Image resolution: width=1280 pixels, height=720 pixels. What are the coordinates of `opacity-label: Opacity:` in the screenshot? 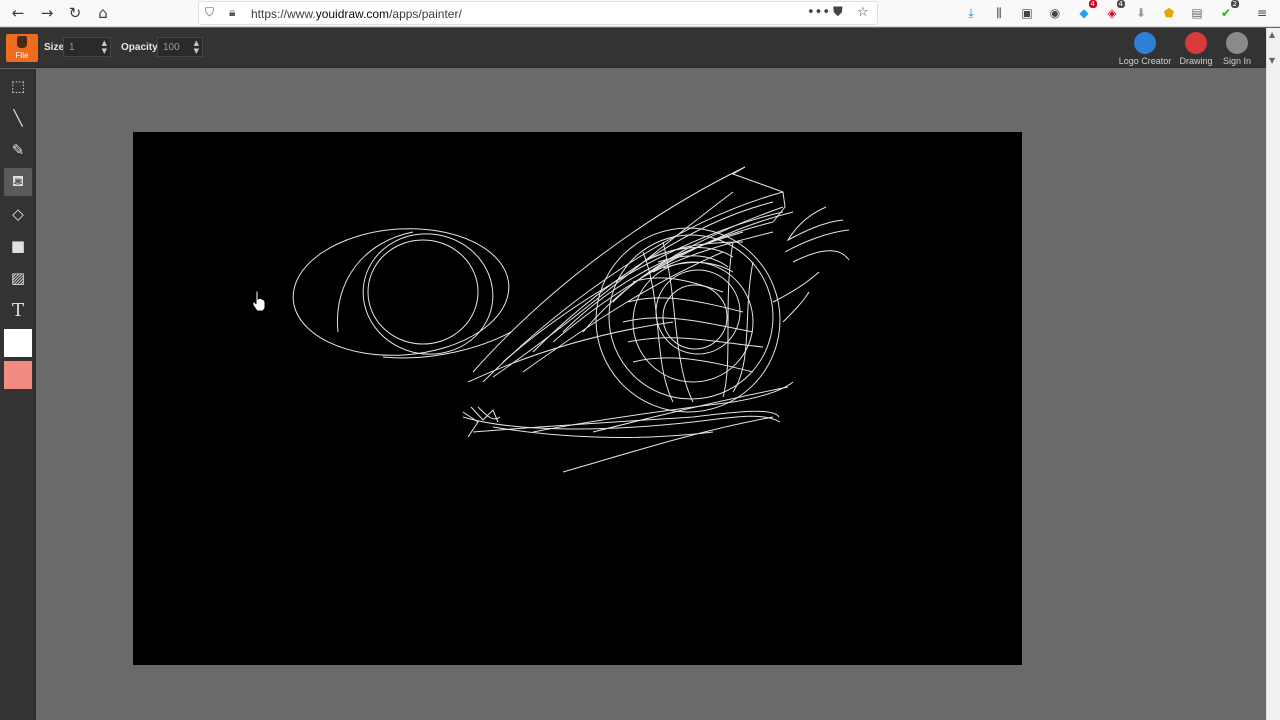 It's located at (141, 47).